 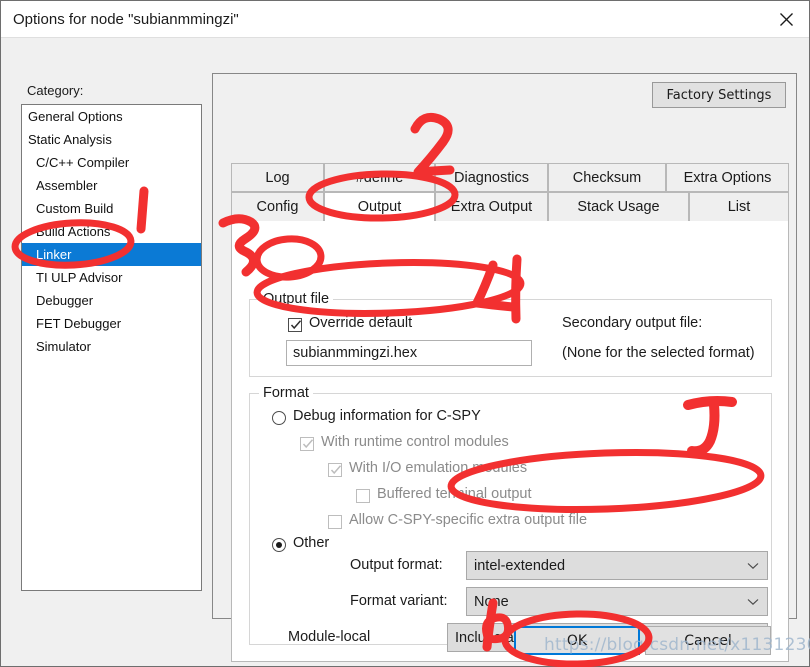 I want to click on sidebar-item-linker: Linker, so click(x=111, y=254).